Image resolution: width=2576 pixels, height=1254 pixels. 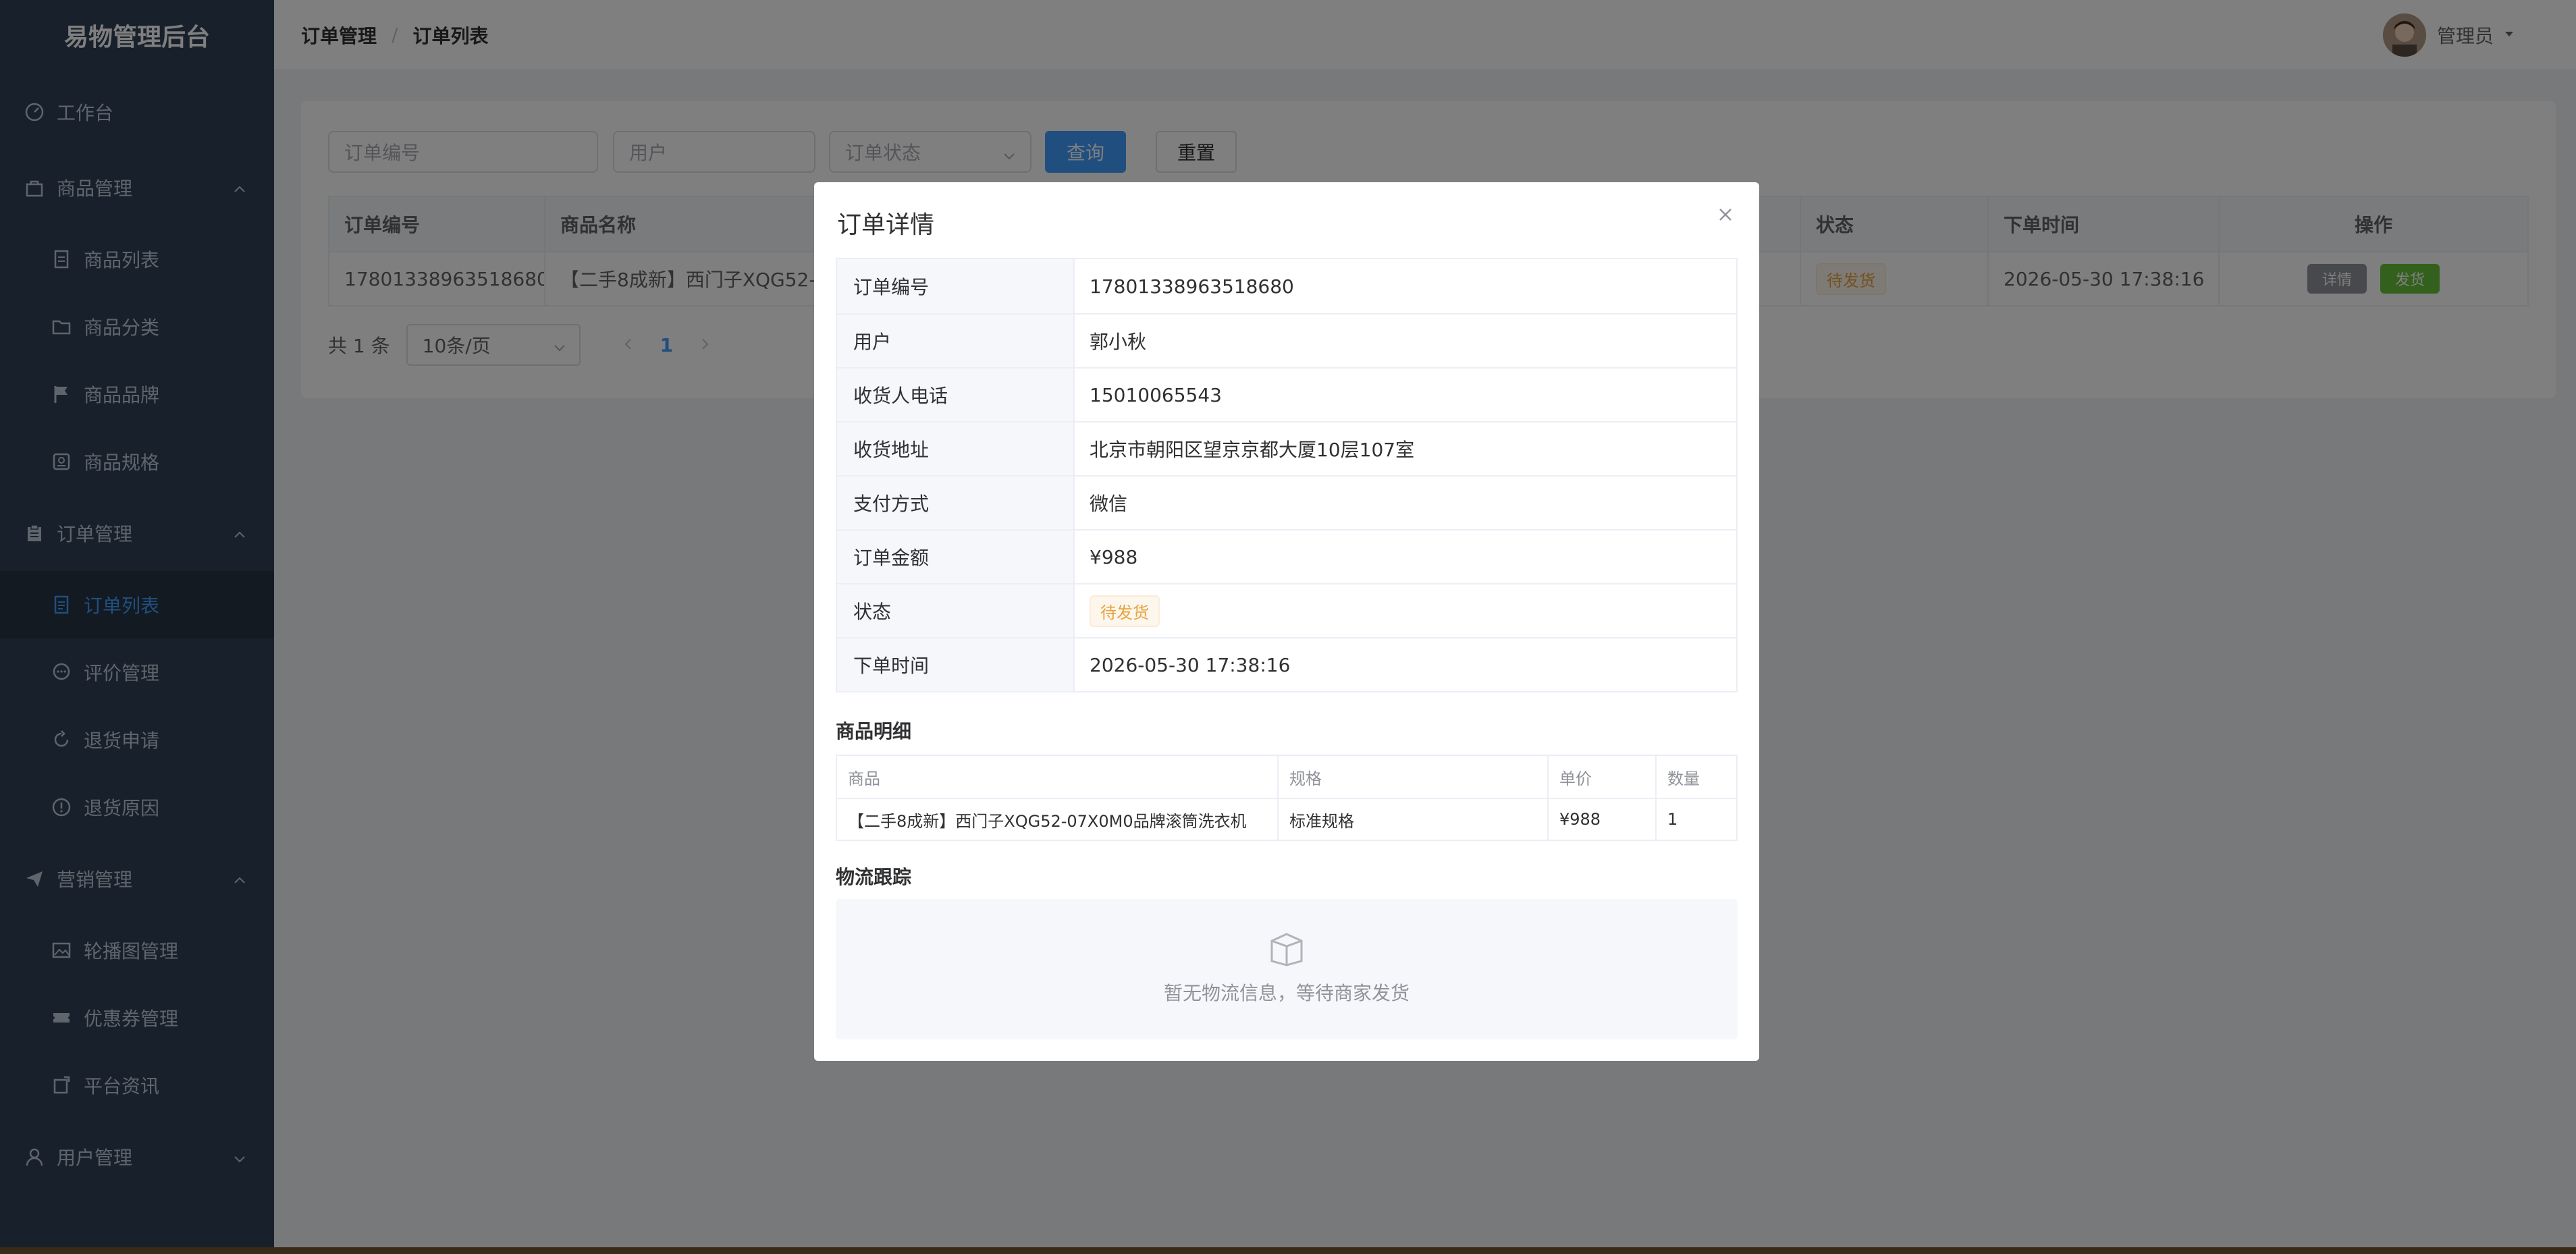 I want to click on col-item-qty: 数量, so click(x=1684, y=778).